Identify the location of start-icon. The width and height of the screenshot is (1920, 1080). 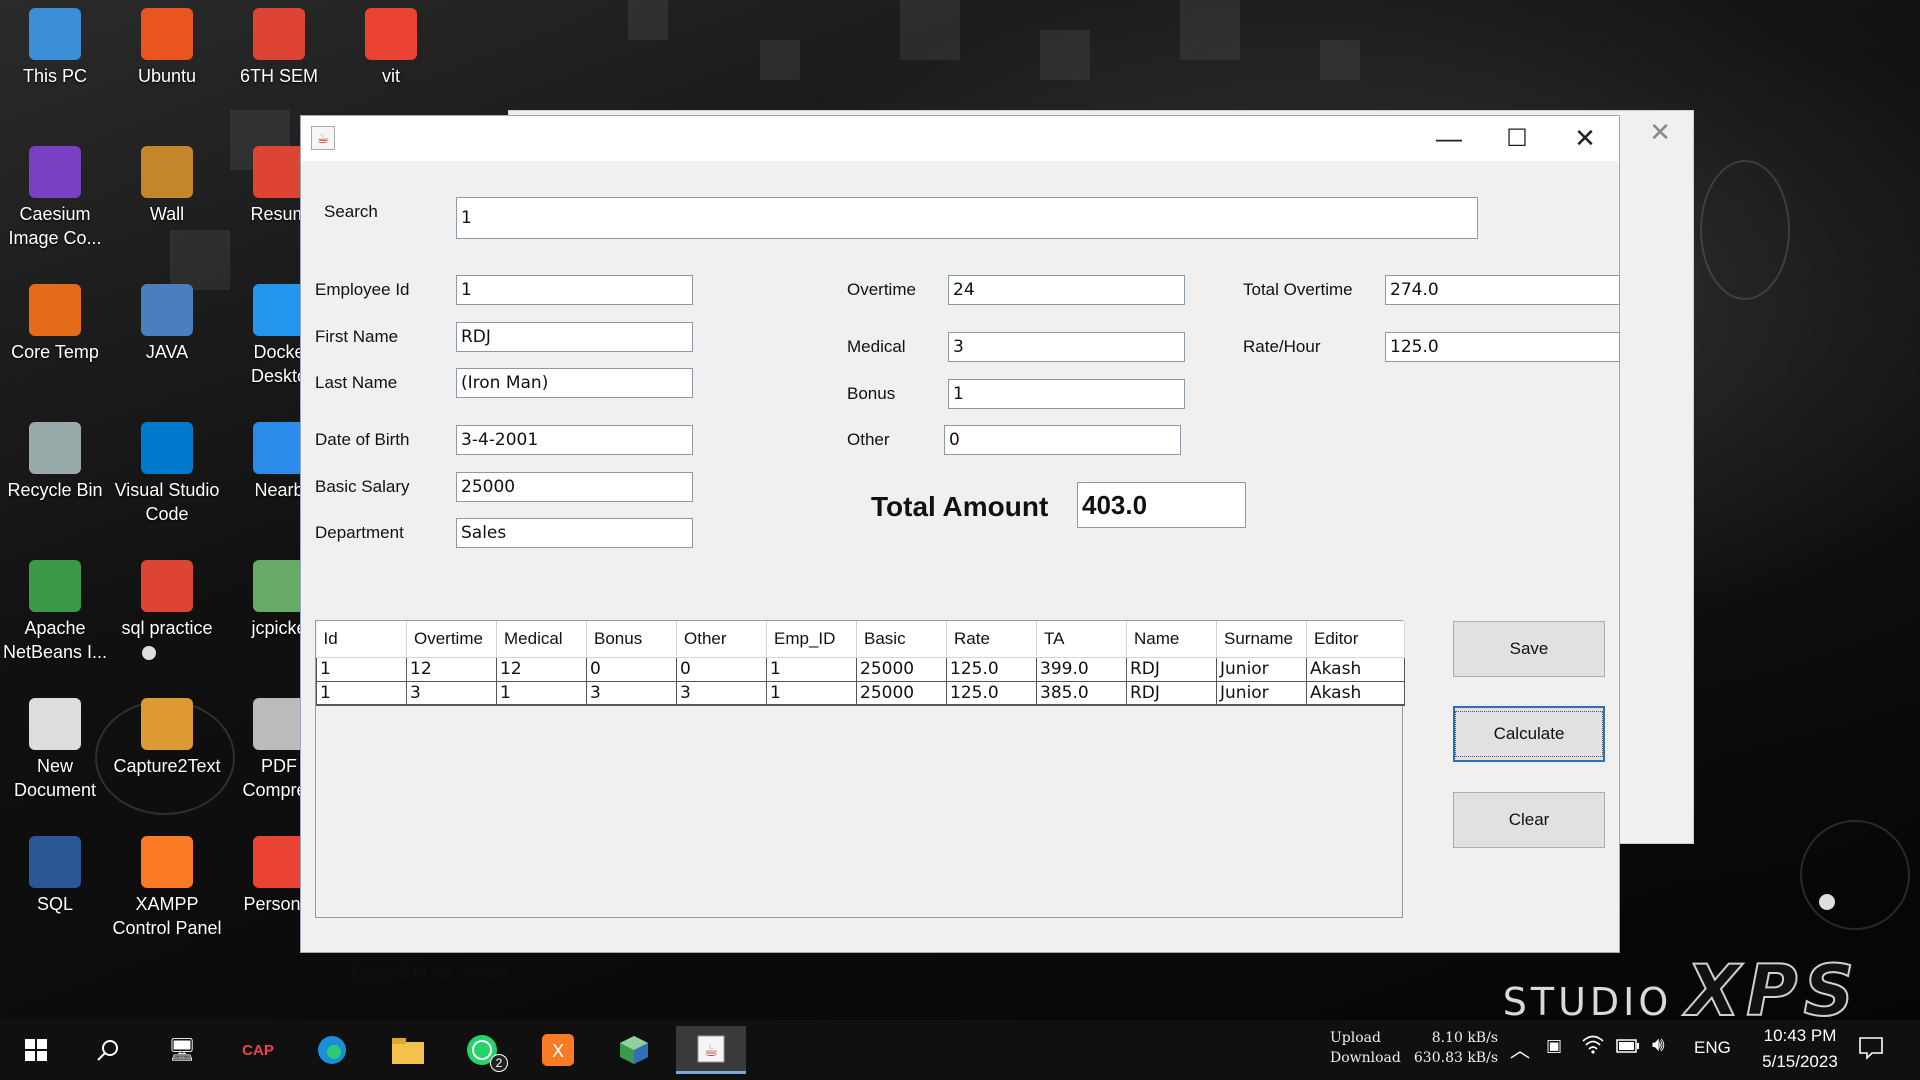
(36, 1050).